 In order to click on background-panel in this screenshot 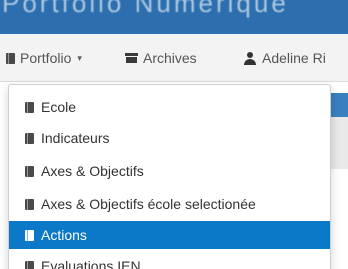, I will do `click(338, 143)`.